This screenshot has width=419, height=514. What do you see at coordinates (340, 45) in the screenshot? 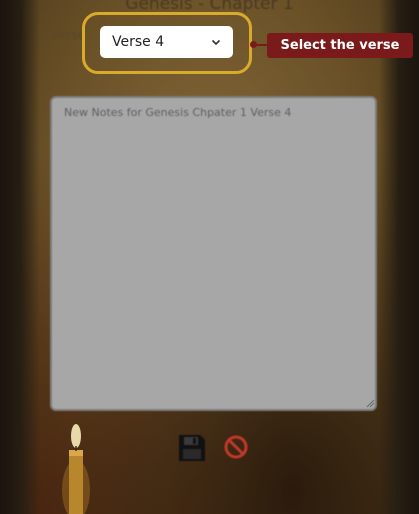
I see `tutorial-tooltip: Select the verse` at bounding box center [340, 45].